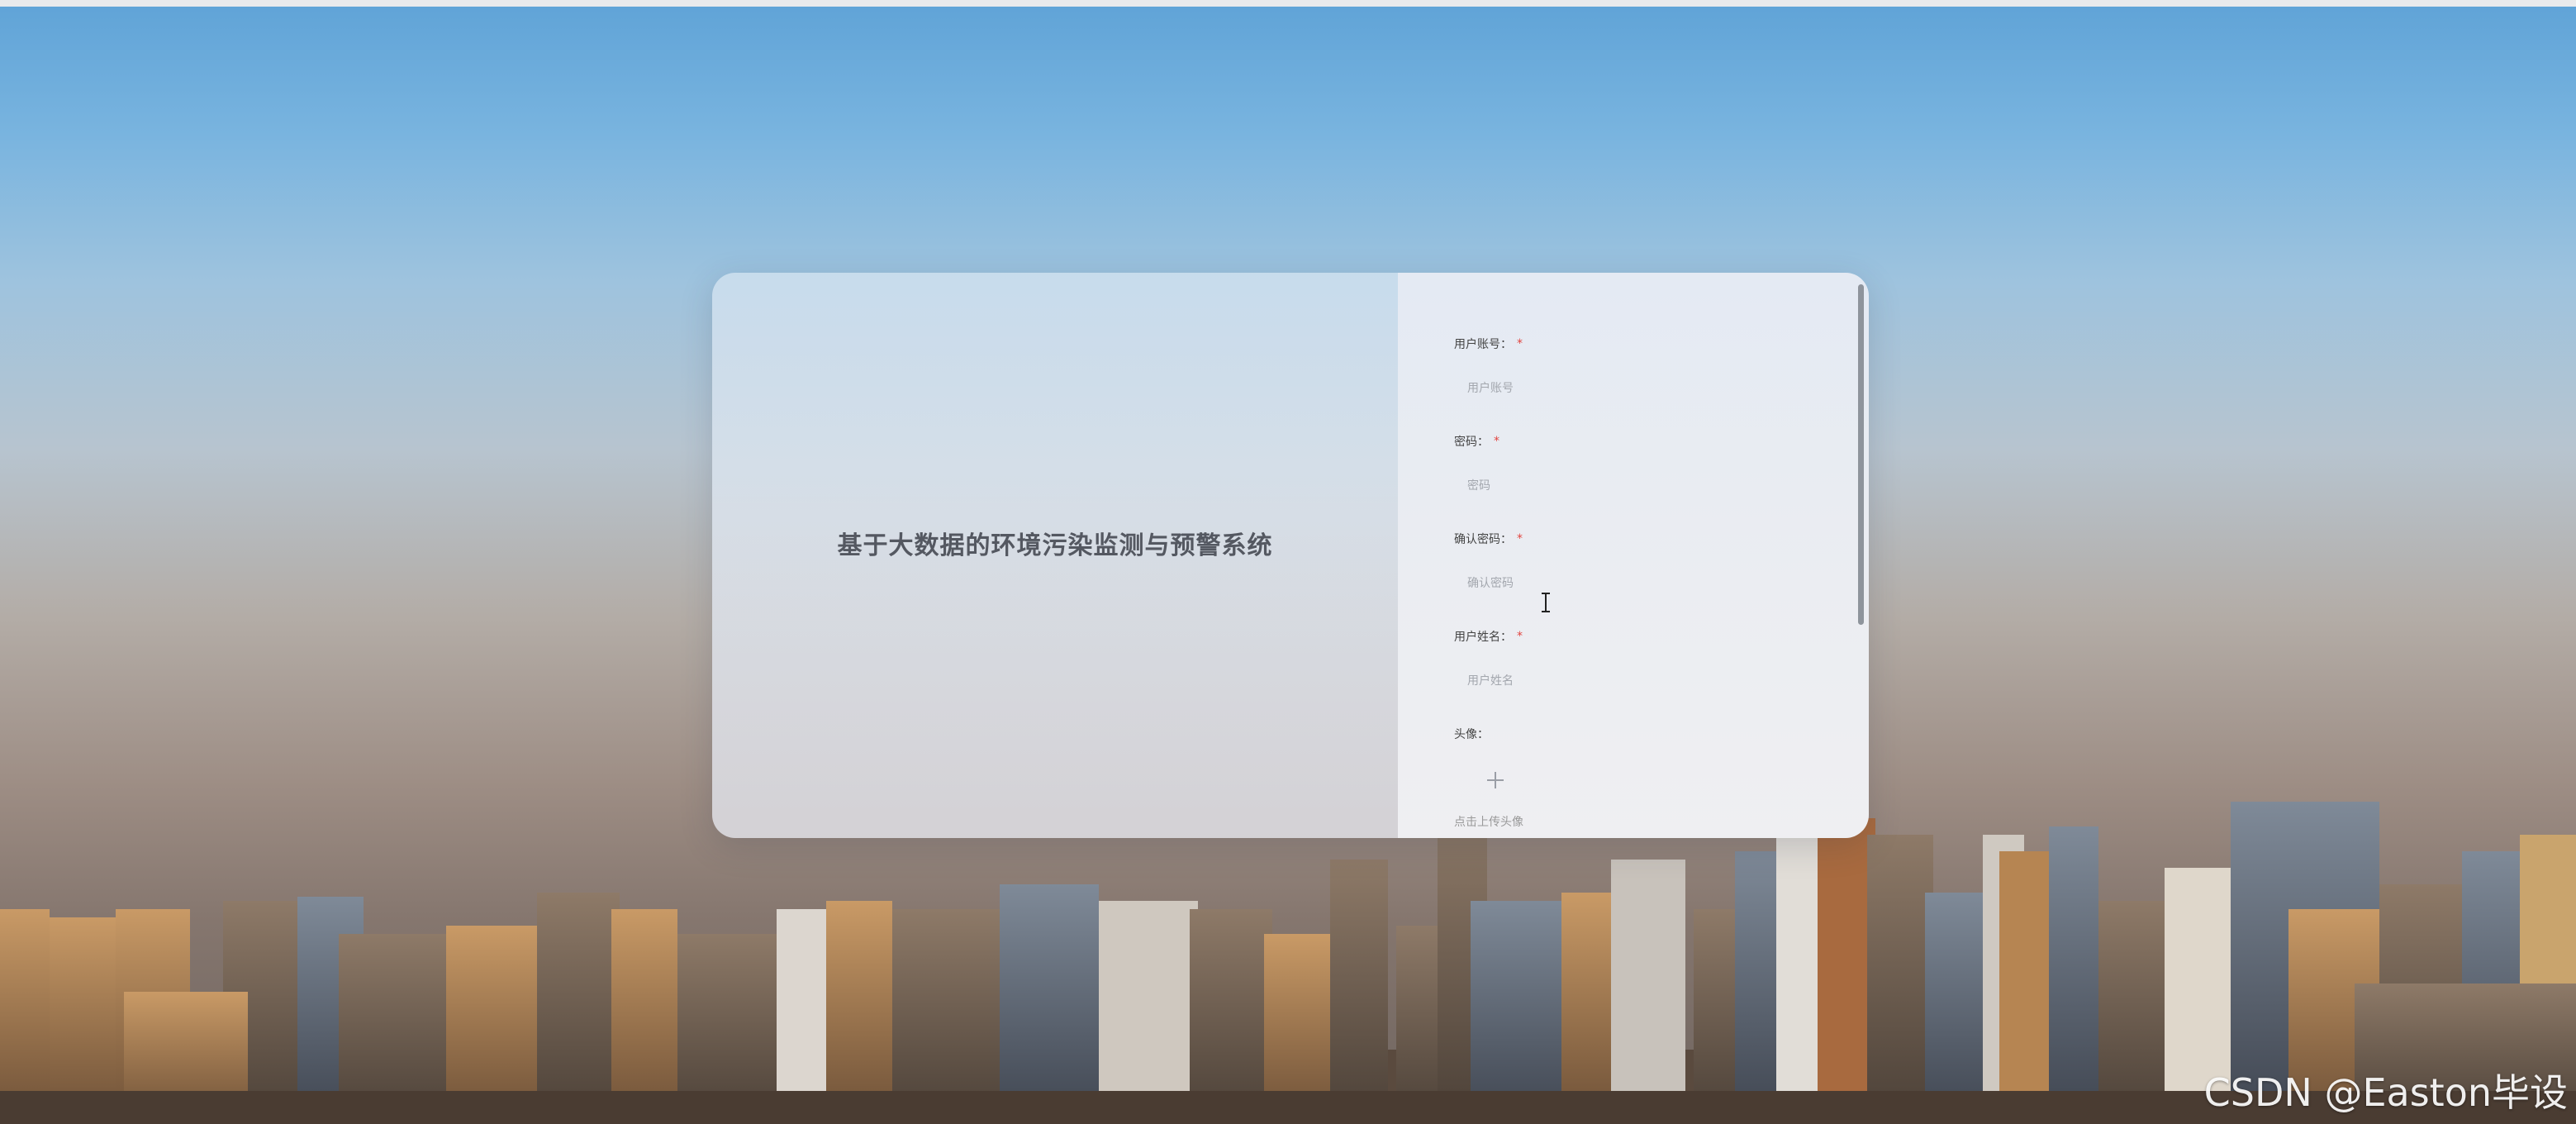  Describe the element at coordinates (1636, 388) in the screenshot. I see `account-input` at that location.